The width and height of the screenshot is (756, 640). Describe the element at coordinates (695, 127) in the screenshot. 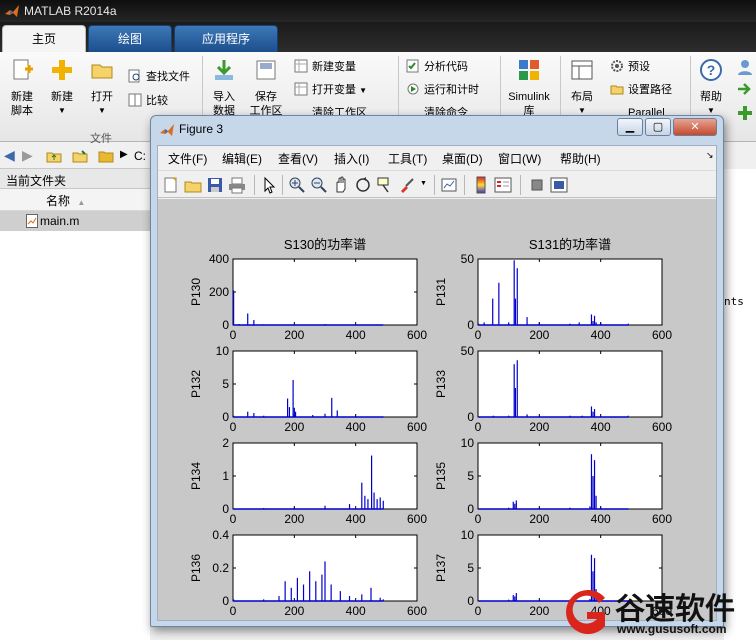

I see `close-button: ✕` at that location.